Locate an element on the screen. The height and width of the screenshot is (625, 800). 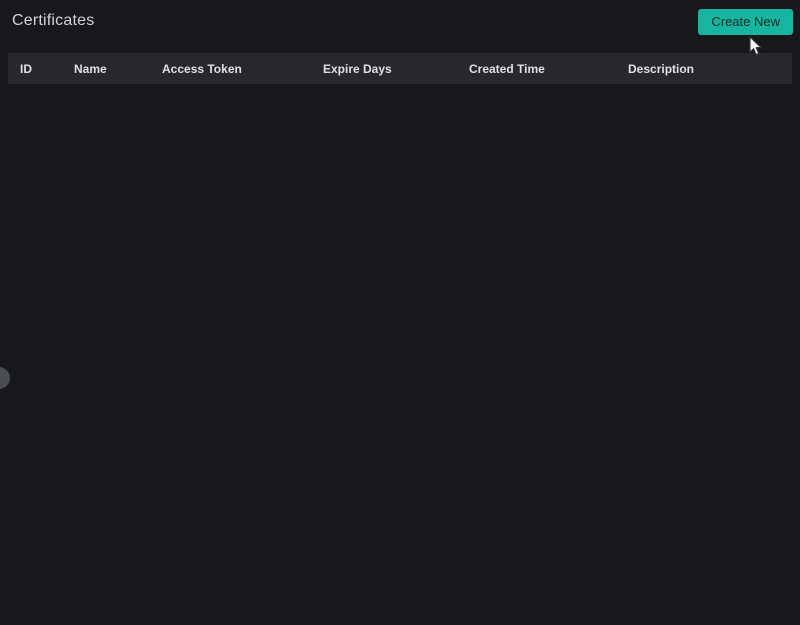
create-new-button: Create New is located at coordinates (745, 22).